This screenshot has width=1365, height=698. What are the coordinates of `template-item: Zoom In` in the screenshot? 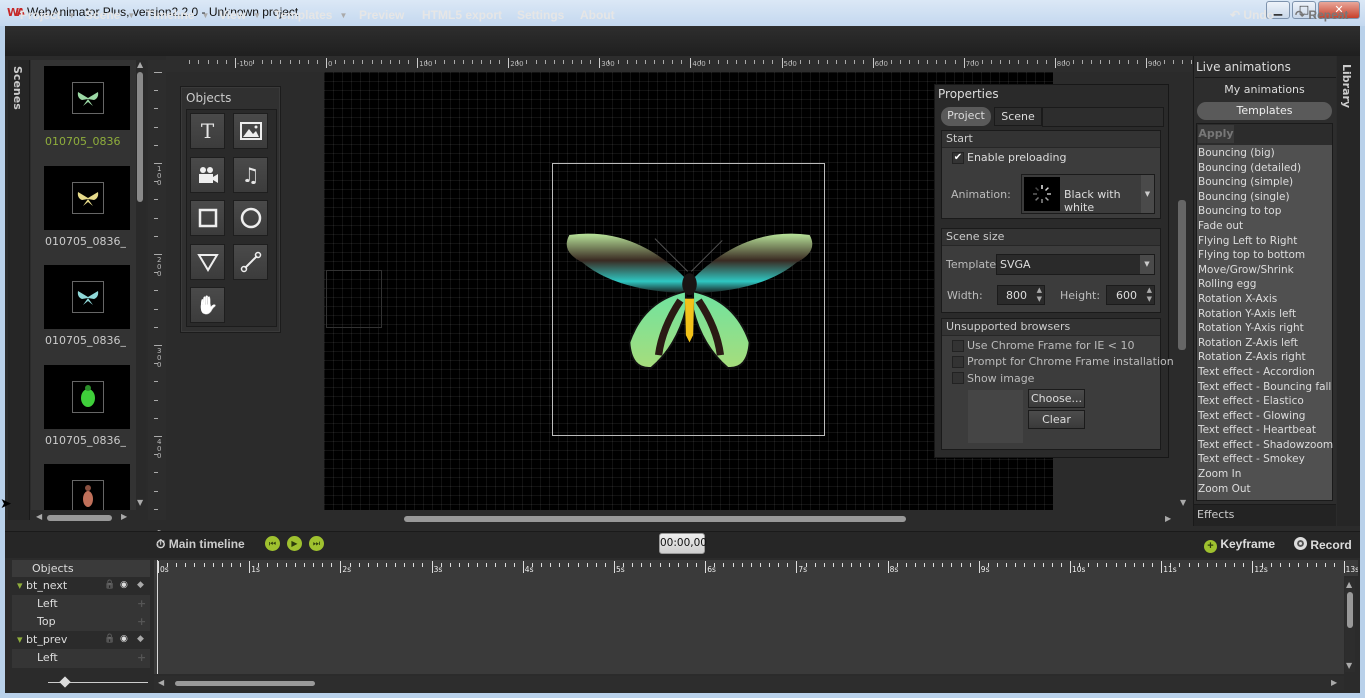 It's located at (1265, 474).